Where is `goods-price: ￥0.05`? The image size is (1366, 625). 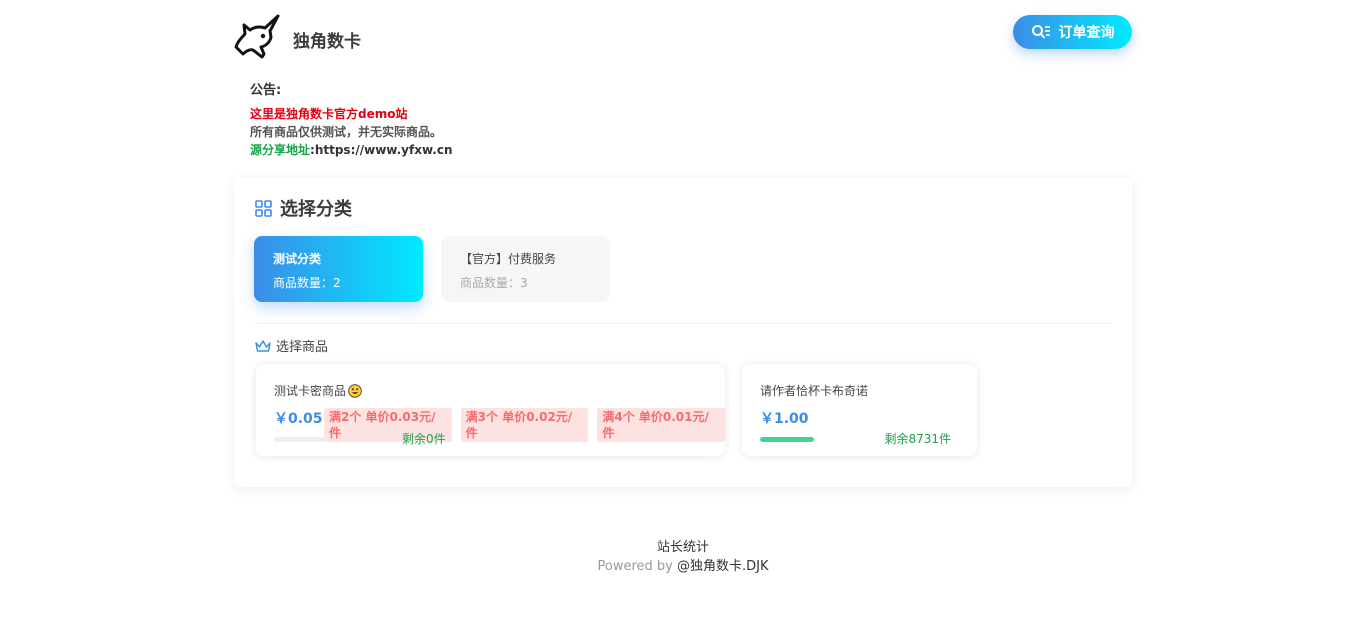
goods-price: ￥0.05 is located at coordinates (298, 419).